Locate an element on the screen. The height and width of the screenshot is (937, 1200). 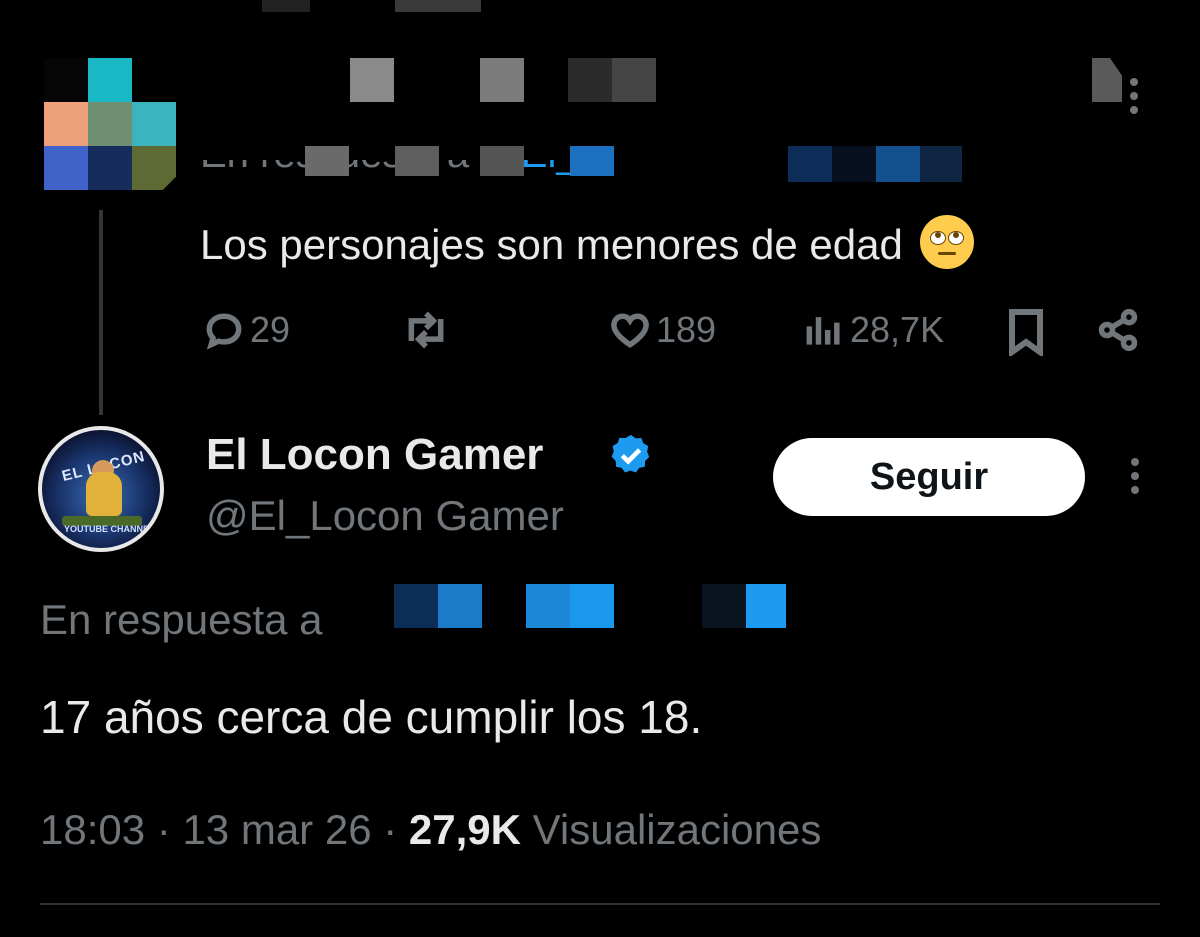
bookmark-icon is located at coordinates (1026, 332).